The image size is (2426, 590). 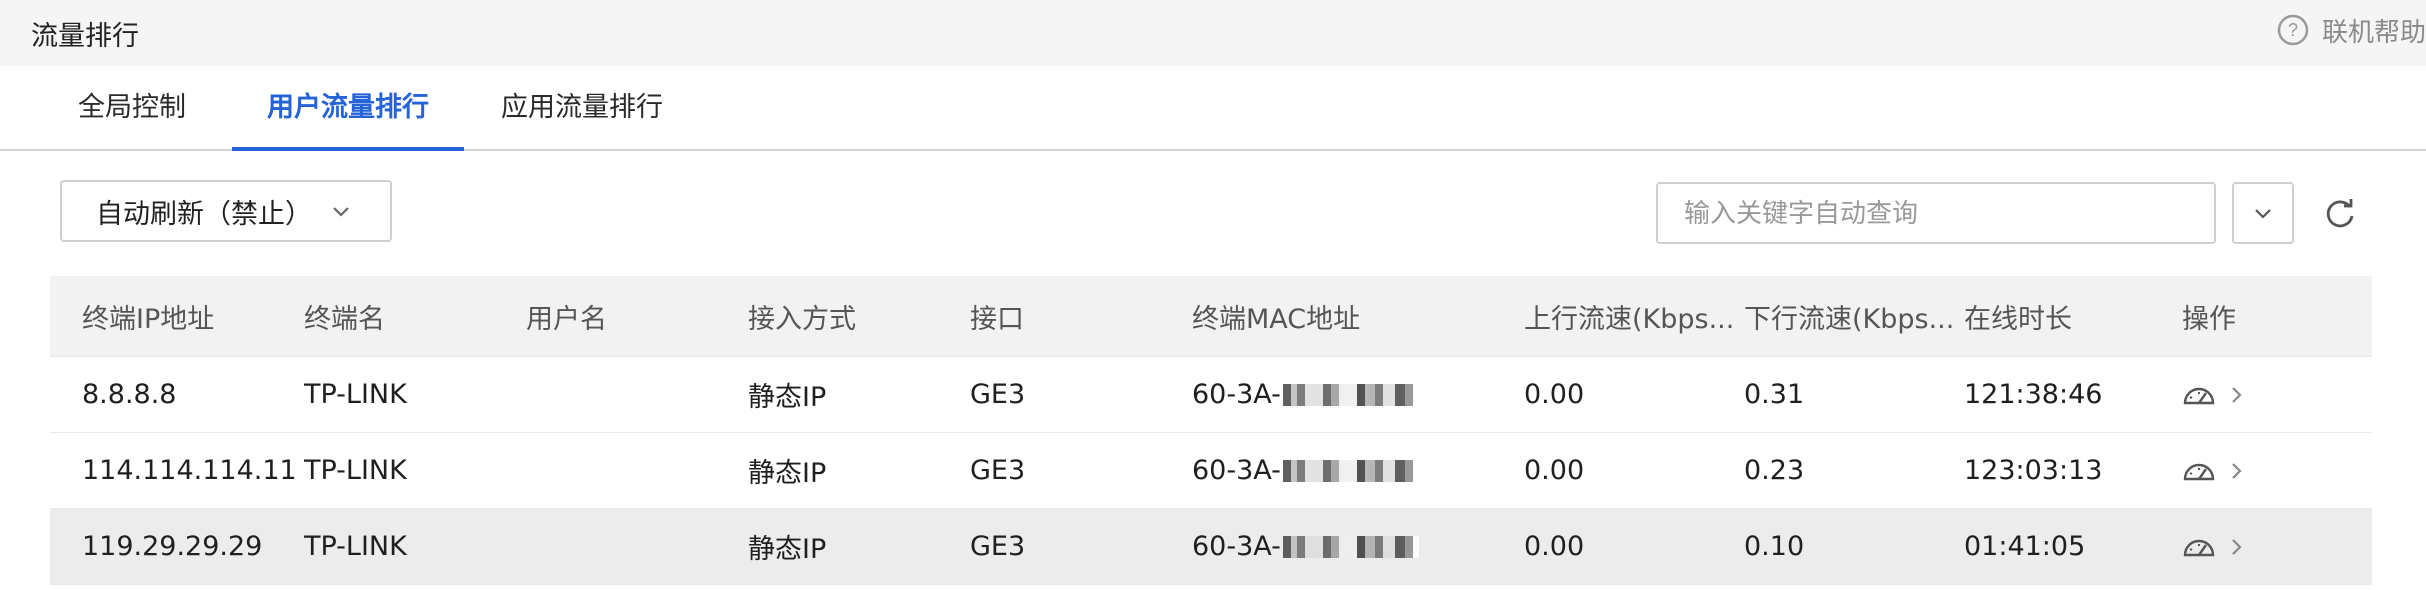 I want to click on download-rate-cell: 0.31, so click(x=1774, y=394).